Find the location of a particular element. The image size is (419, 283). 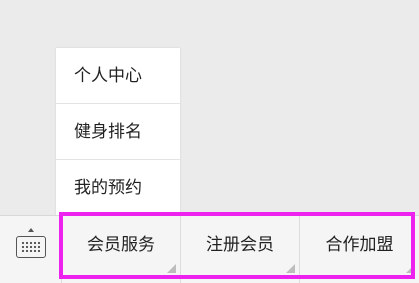

menu-button-label: 合作加盟 is located at coordinates (359, 245).